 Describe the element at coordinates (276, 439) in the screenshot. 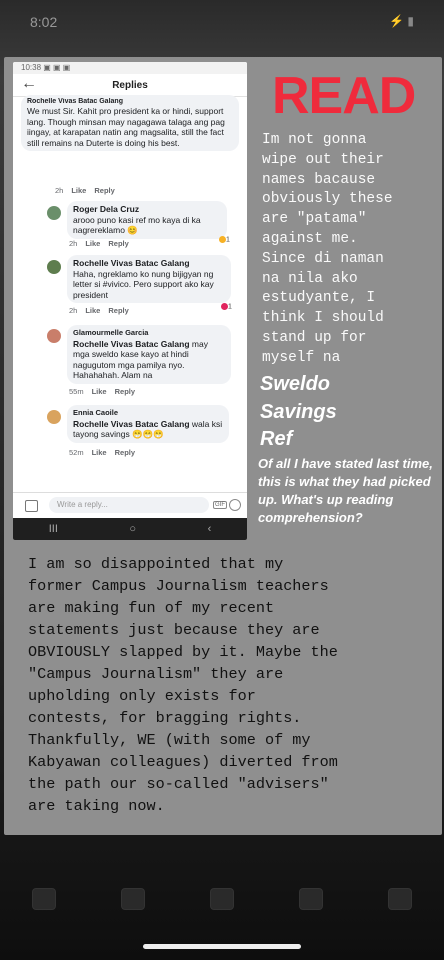

I see `keyword-ref: Ref` at that location.